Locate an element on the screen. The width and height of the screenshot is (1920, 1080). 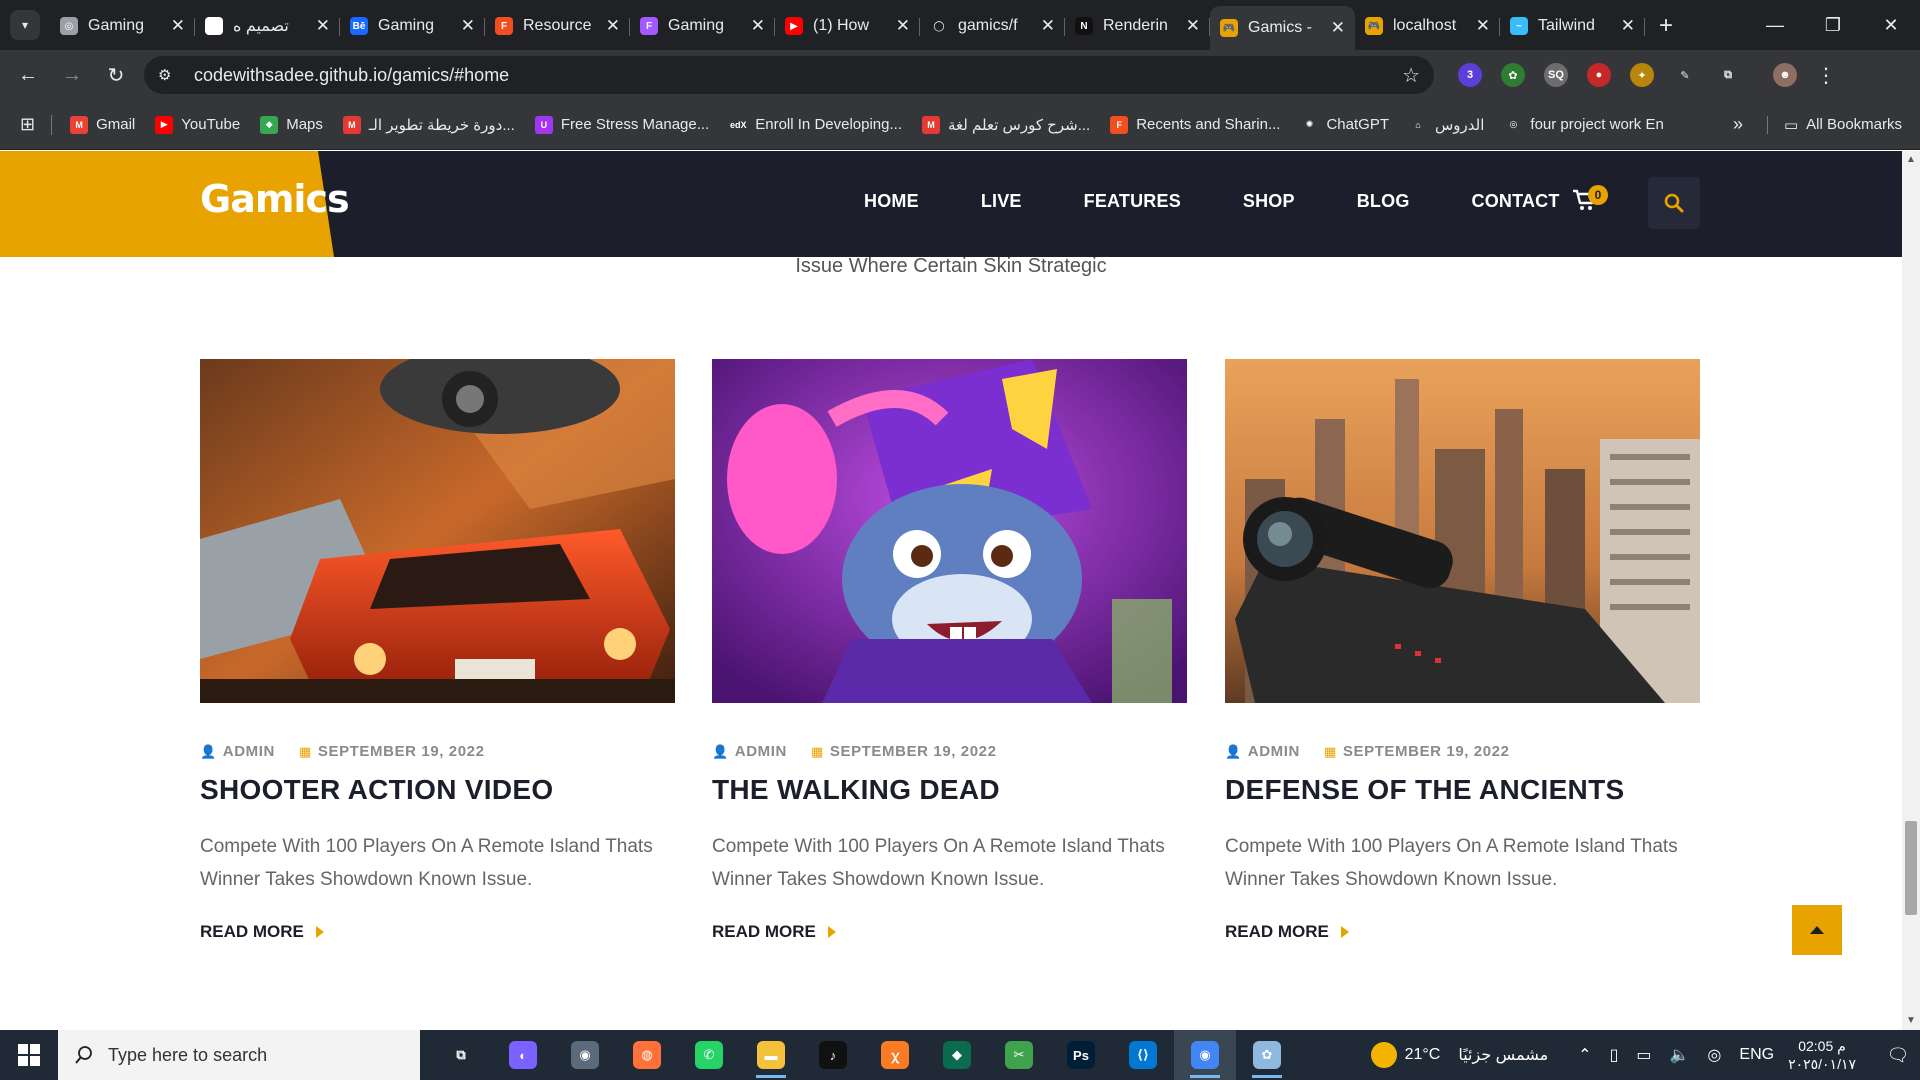
browser-tab: ◎ Gaming ✕ is located at coordinates (122, 26).